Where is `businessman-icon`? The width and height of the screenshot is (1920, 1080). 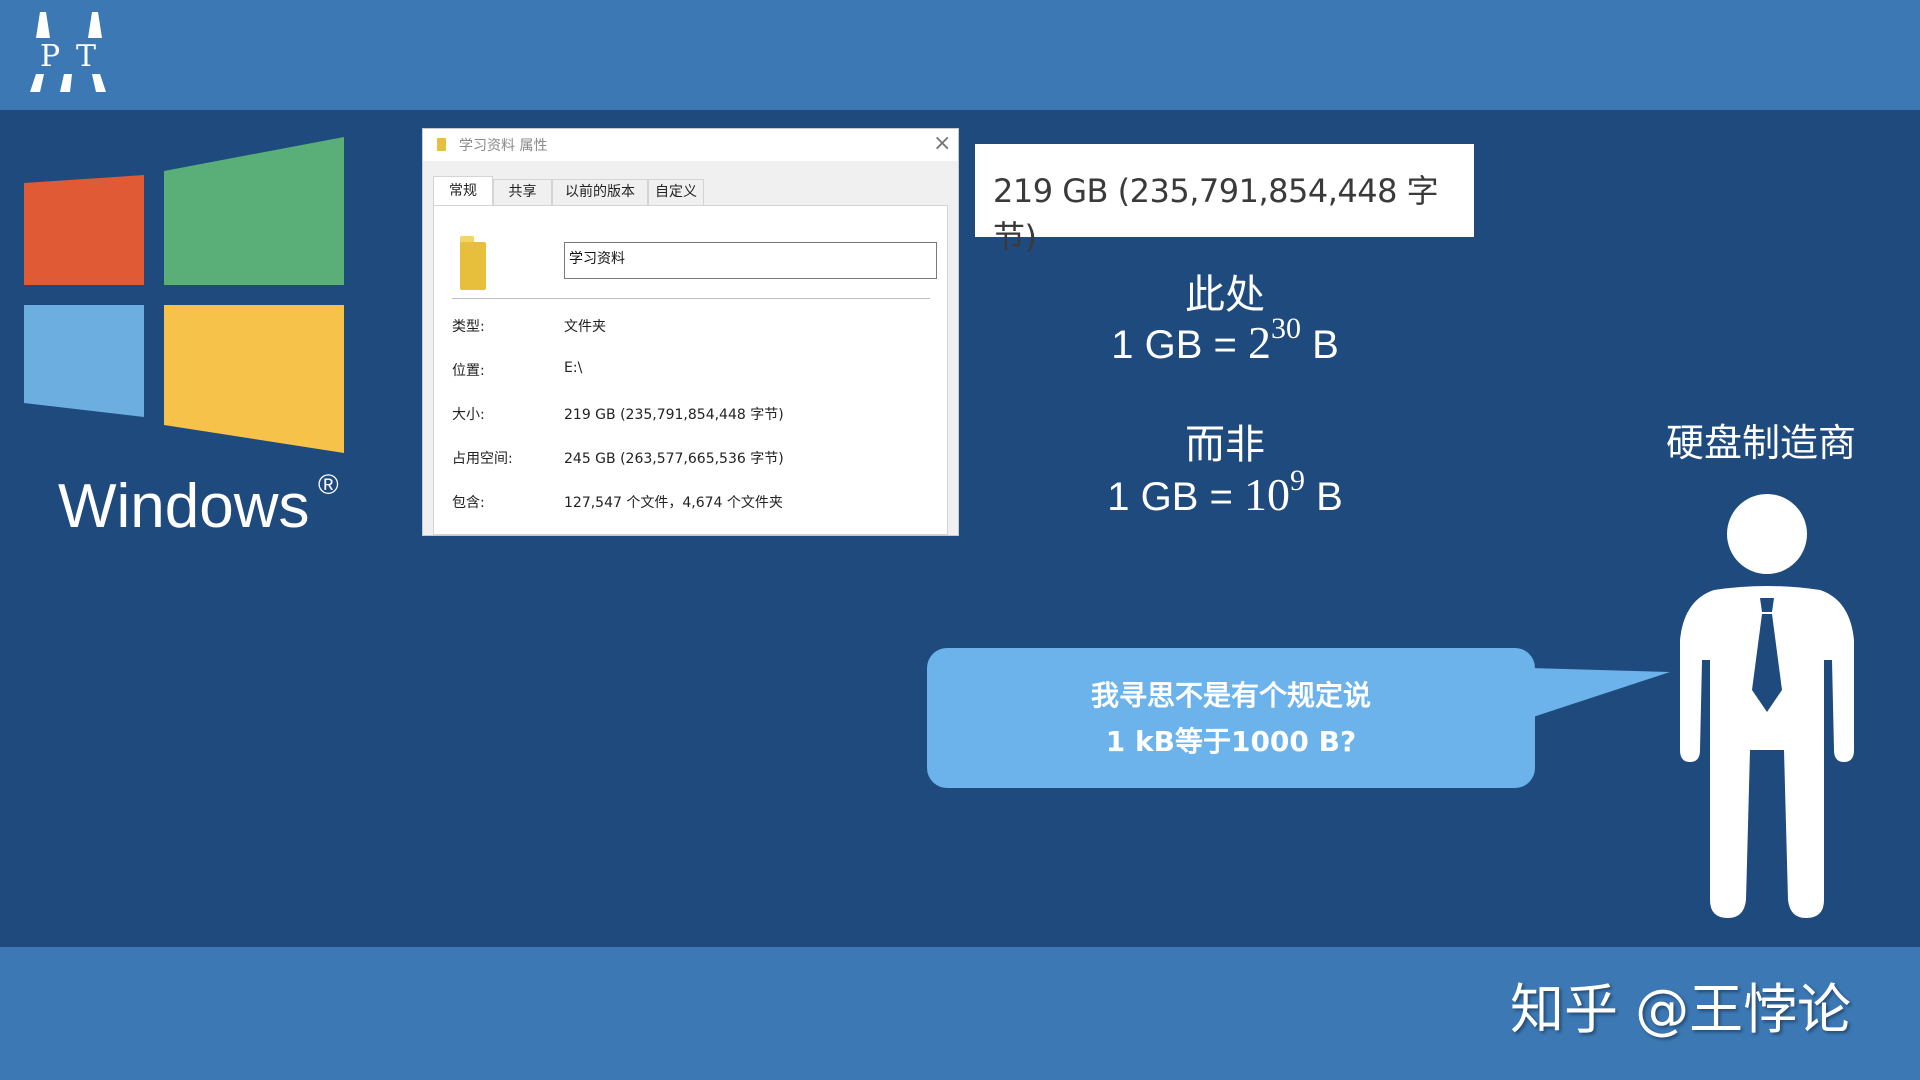 businessman-icon is located at coordinates (1767, 706).